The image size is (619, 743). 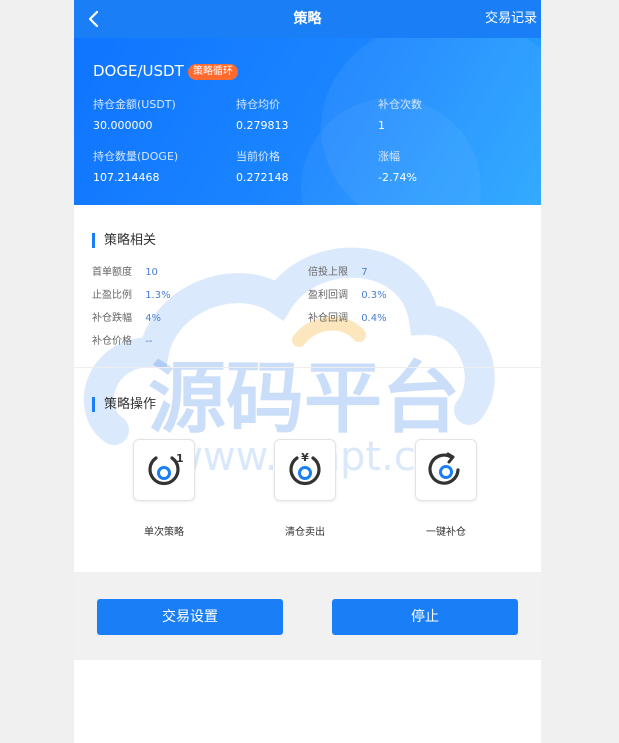 I want to click on strategy-item-label: 首单额度, so click(x=112, y=272).